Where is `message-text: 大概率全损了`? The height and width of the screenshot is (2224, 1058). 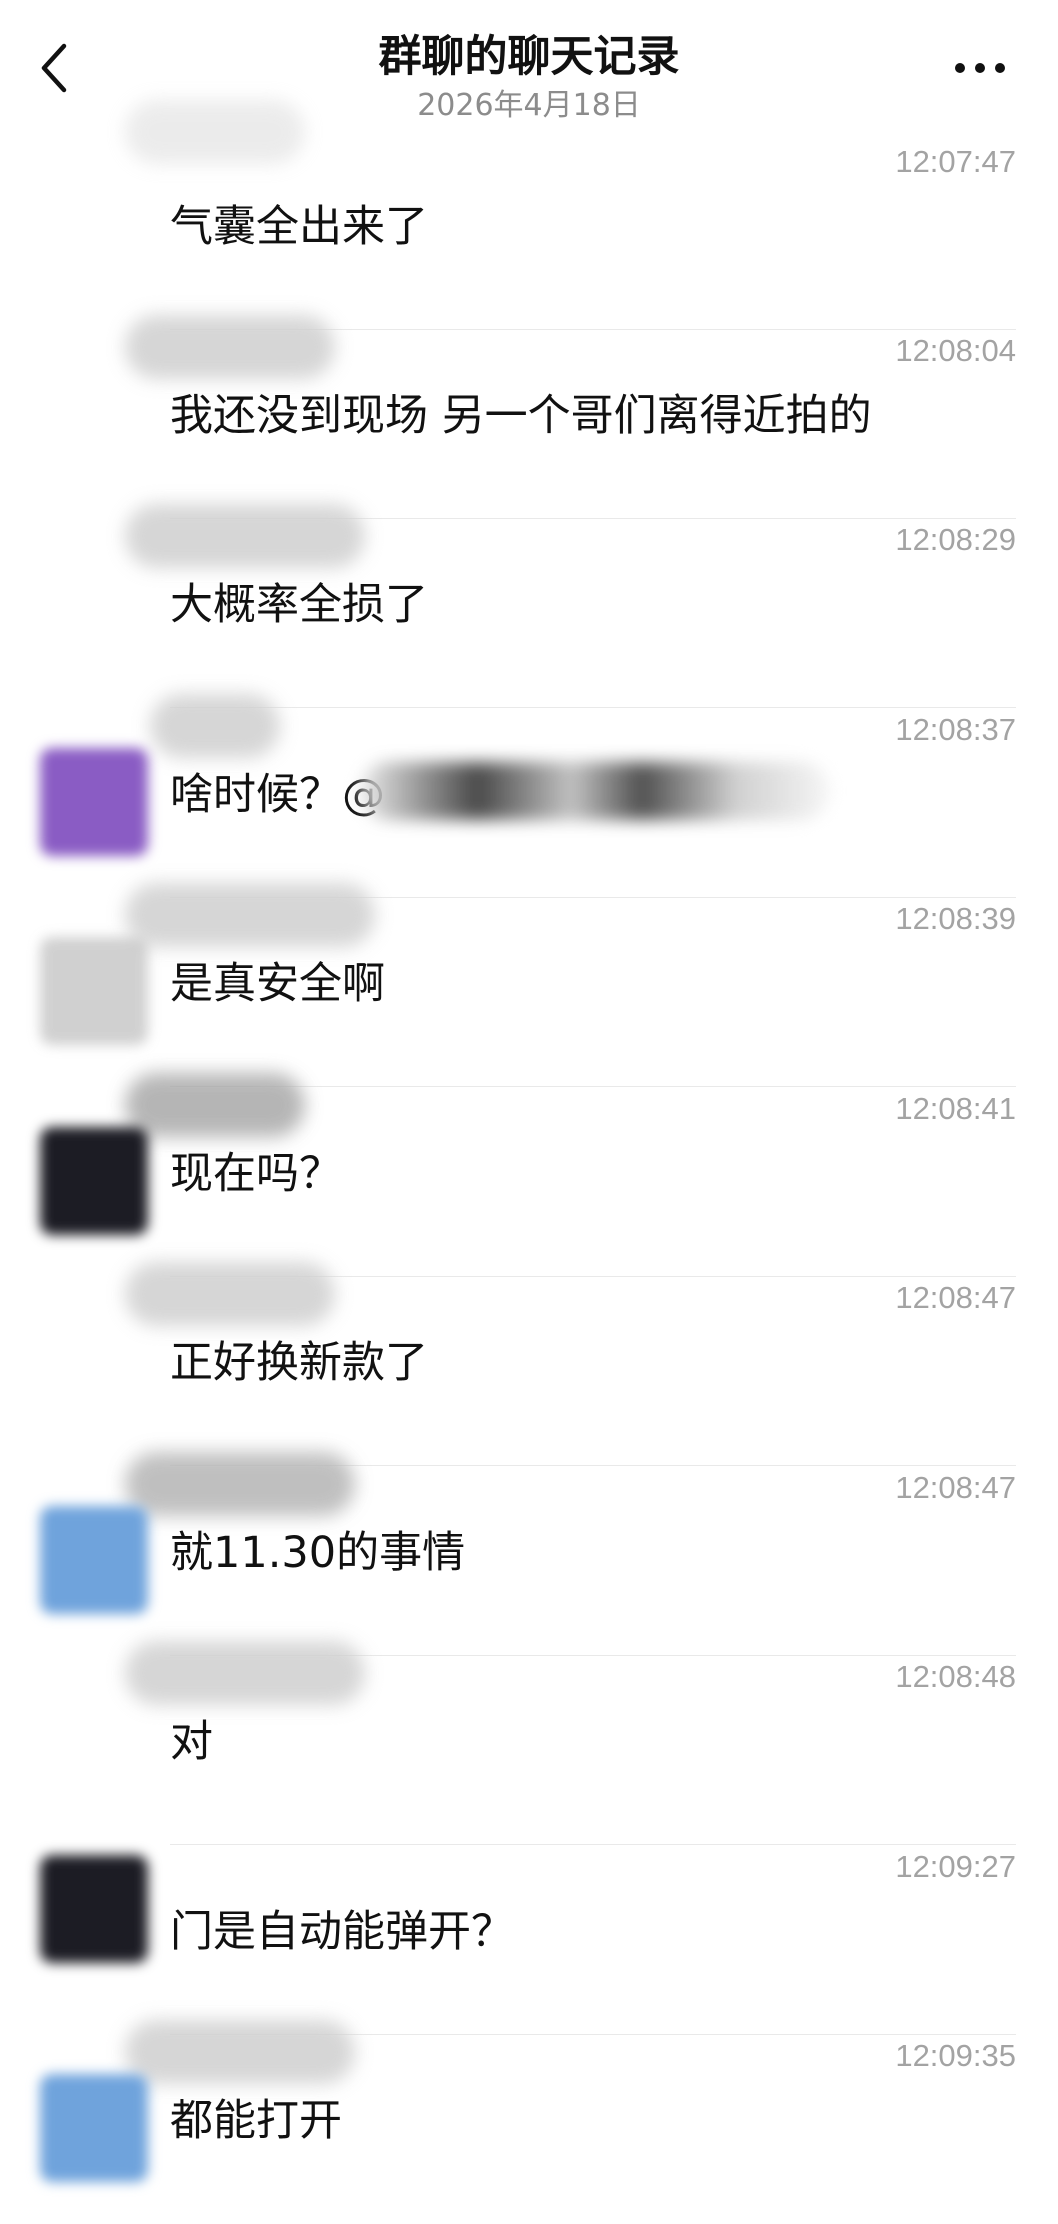
message-text: 大概率全损了 is located at coordinates (299, 605).